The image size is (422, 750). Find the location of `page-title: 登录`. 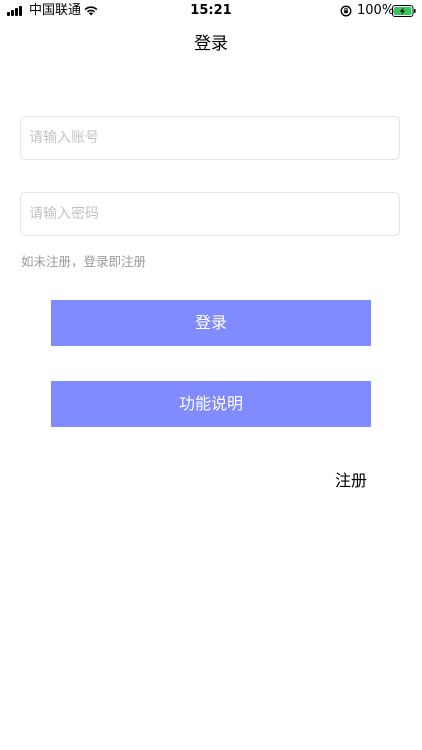

page-title: 登录 is located at coordinates (211, 44).